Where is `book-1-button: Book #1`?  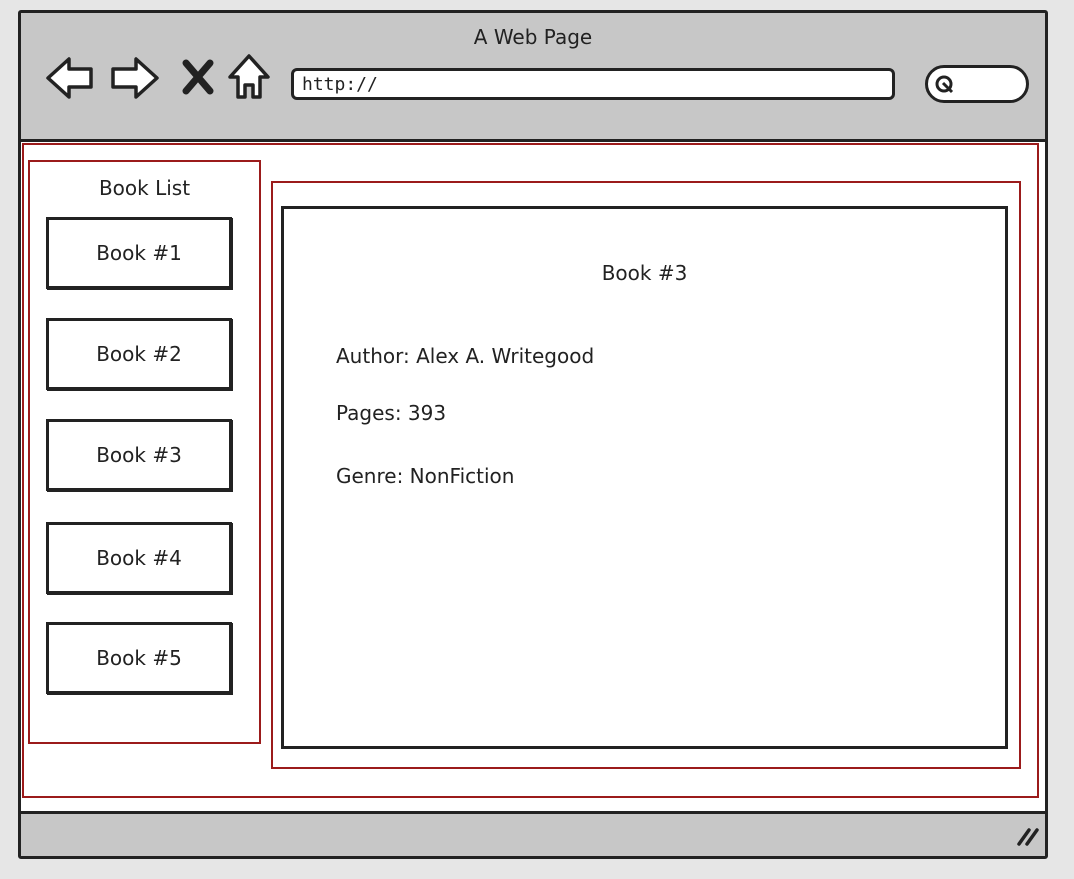 book-1-button: Book #1 is located at coordinates (139, 253).